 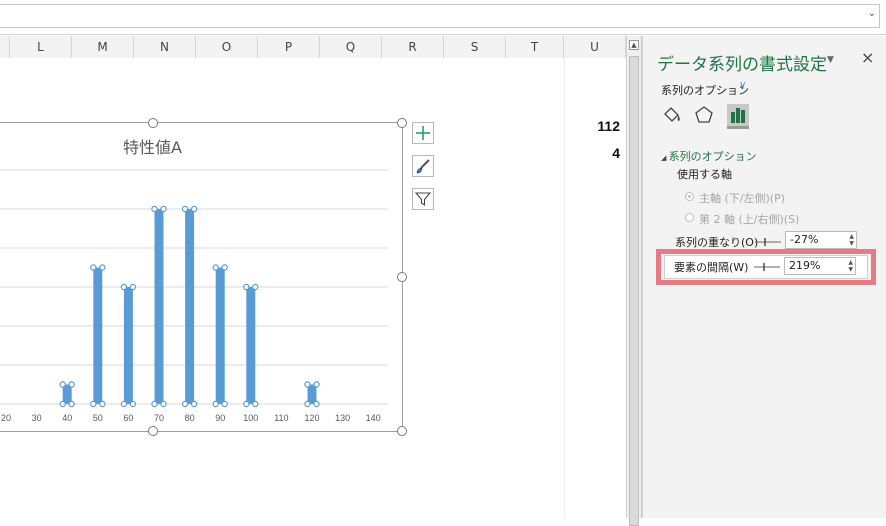 What do you see at coordinates (689, 196) in the screenshot?
I see `primary-axis-radio` at bounding box center [689, 196].